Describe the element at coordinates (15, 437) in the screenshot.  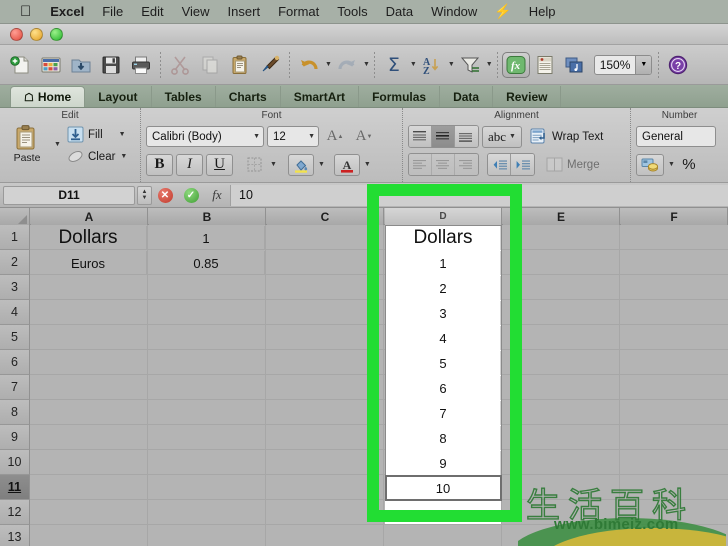
I see `row-header-9: 9` at that location.